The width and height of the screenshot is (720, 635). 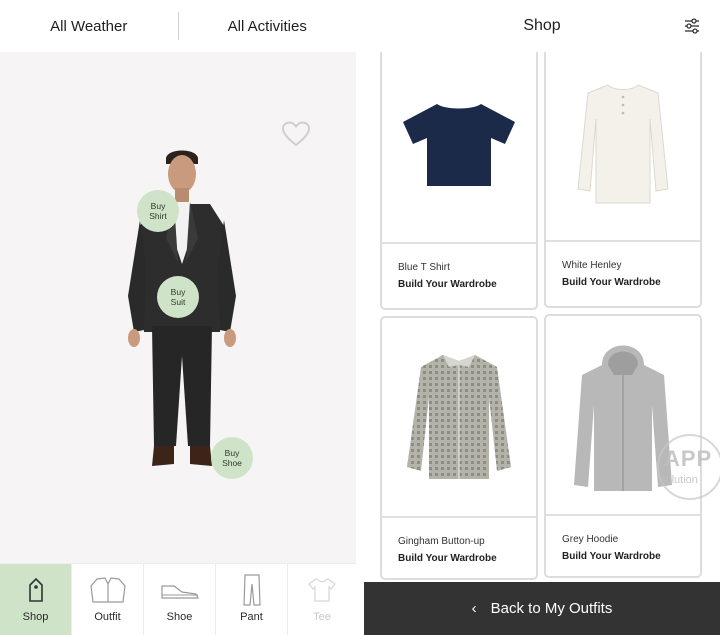 I want to click on buy-shirt-button: Buy Shirt, so click(x=158, y=211).